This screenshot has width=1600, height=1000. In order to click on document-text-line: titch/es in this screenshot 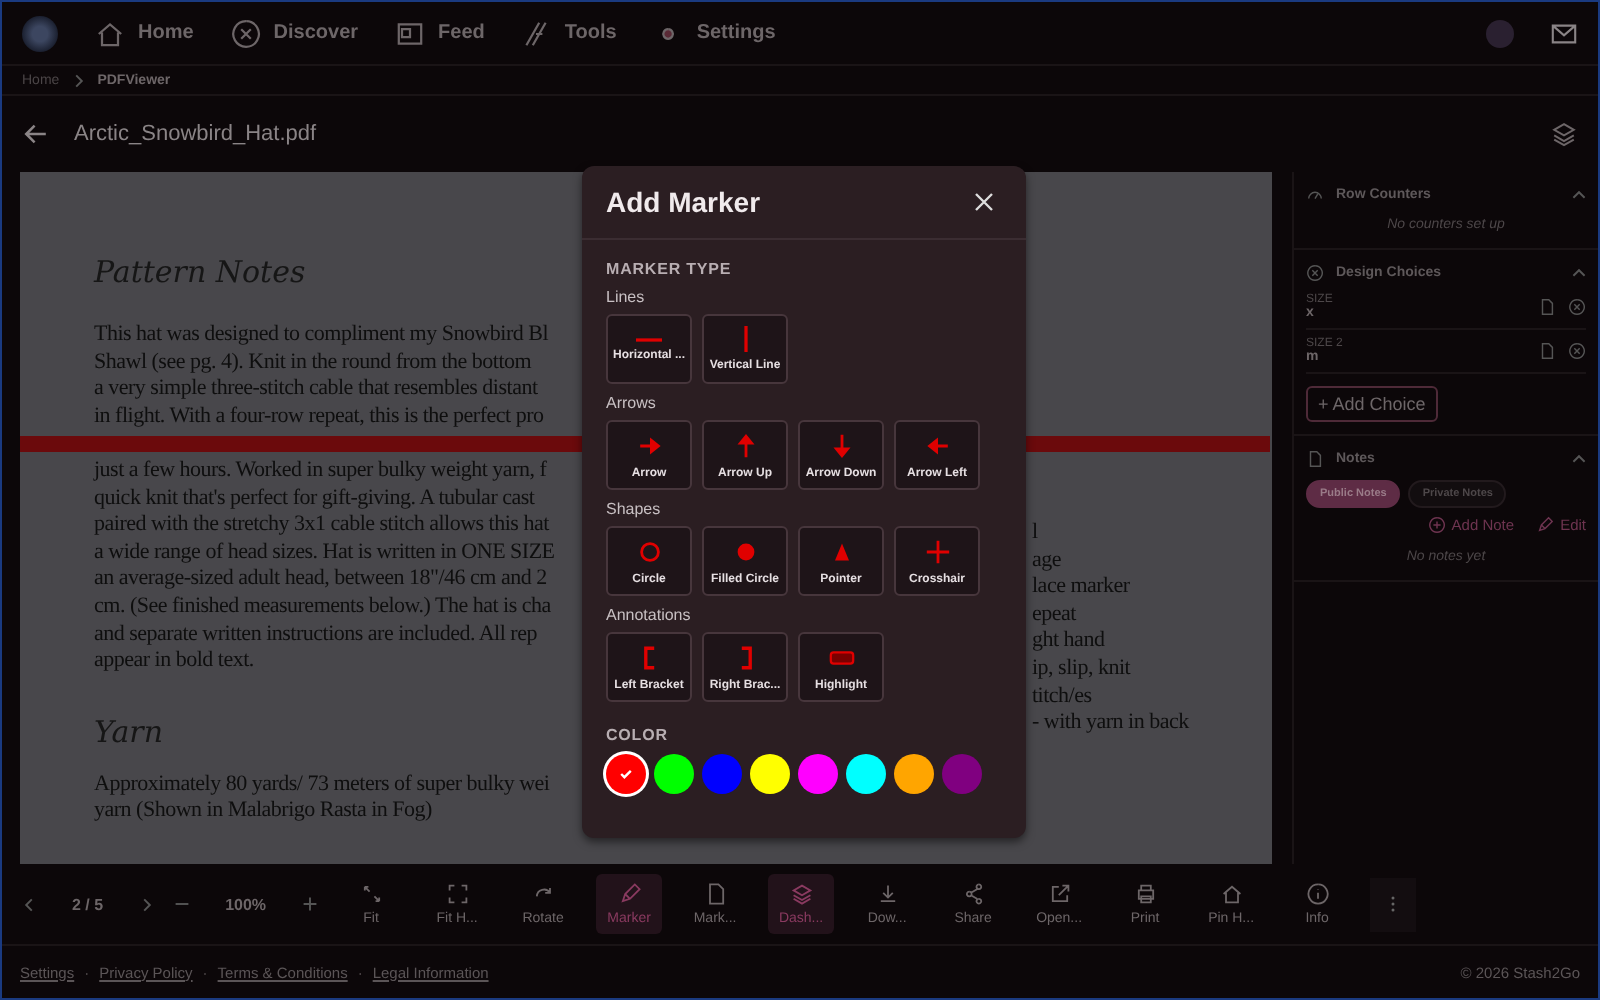, I will do `click(1063, 697)`.